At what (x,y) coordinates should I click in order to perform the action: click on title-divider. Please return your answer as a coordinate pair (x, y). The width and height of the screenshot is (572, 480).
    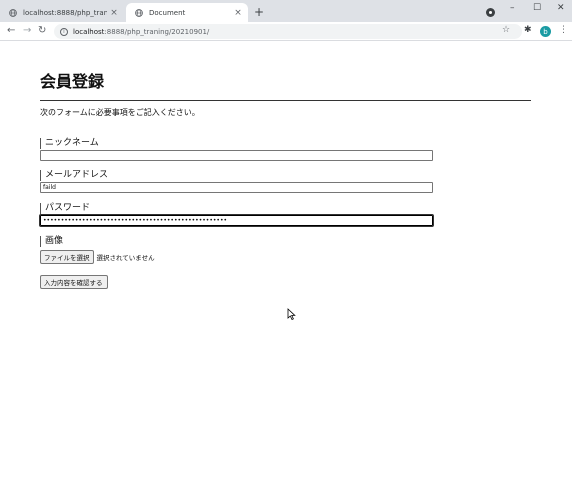
    Looking at the image, I should click on (285, 100).